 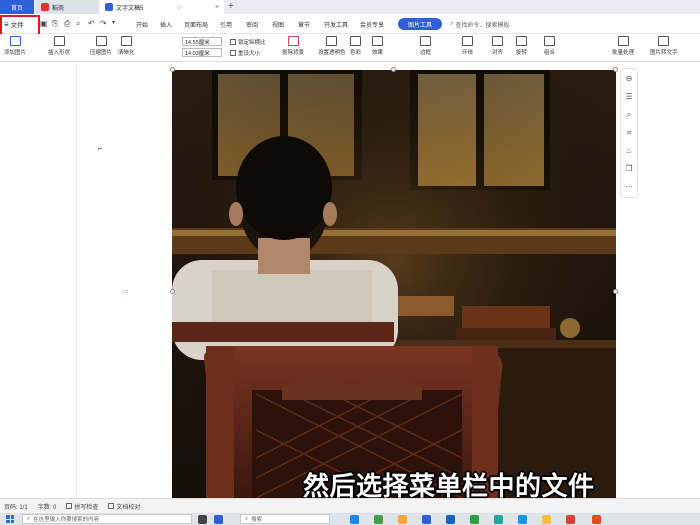 What do you see at coordinates (497, 46) in the screenshot?
I see `align-button: 对齐` at bounding box center [497, 46].